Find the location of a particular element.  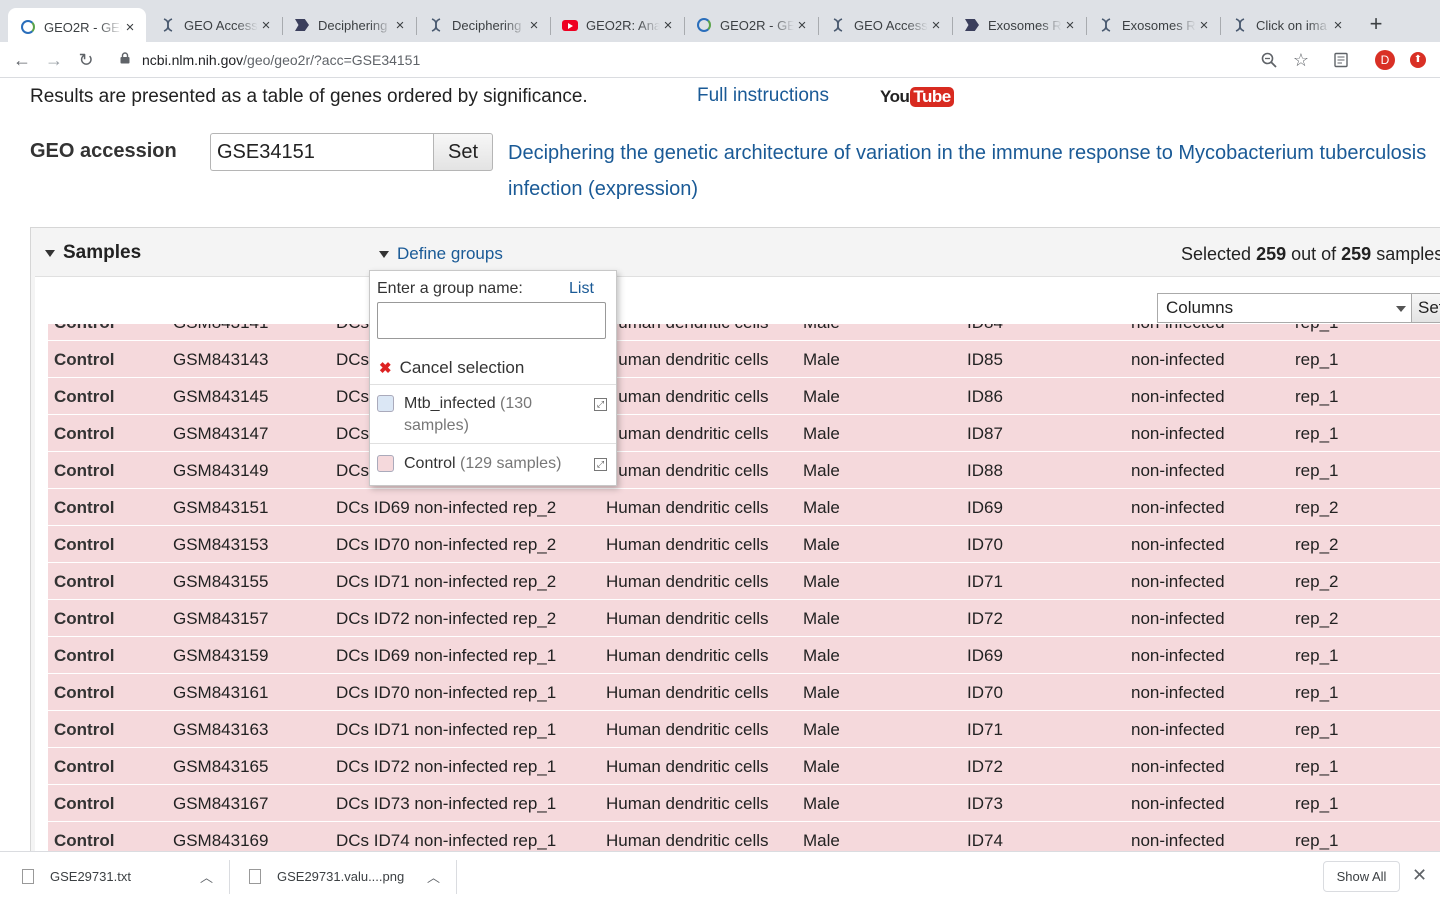

bookmark-star-icon: ☆ is located at coordinates (1301, 60).